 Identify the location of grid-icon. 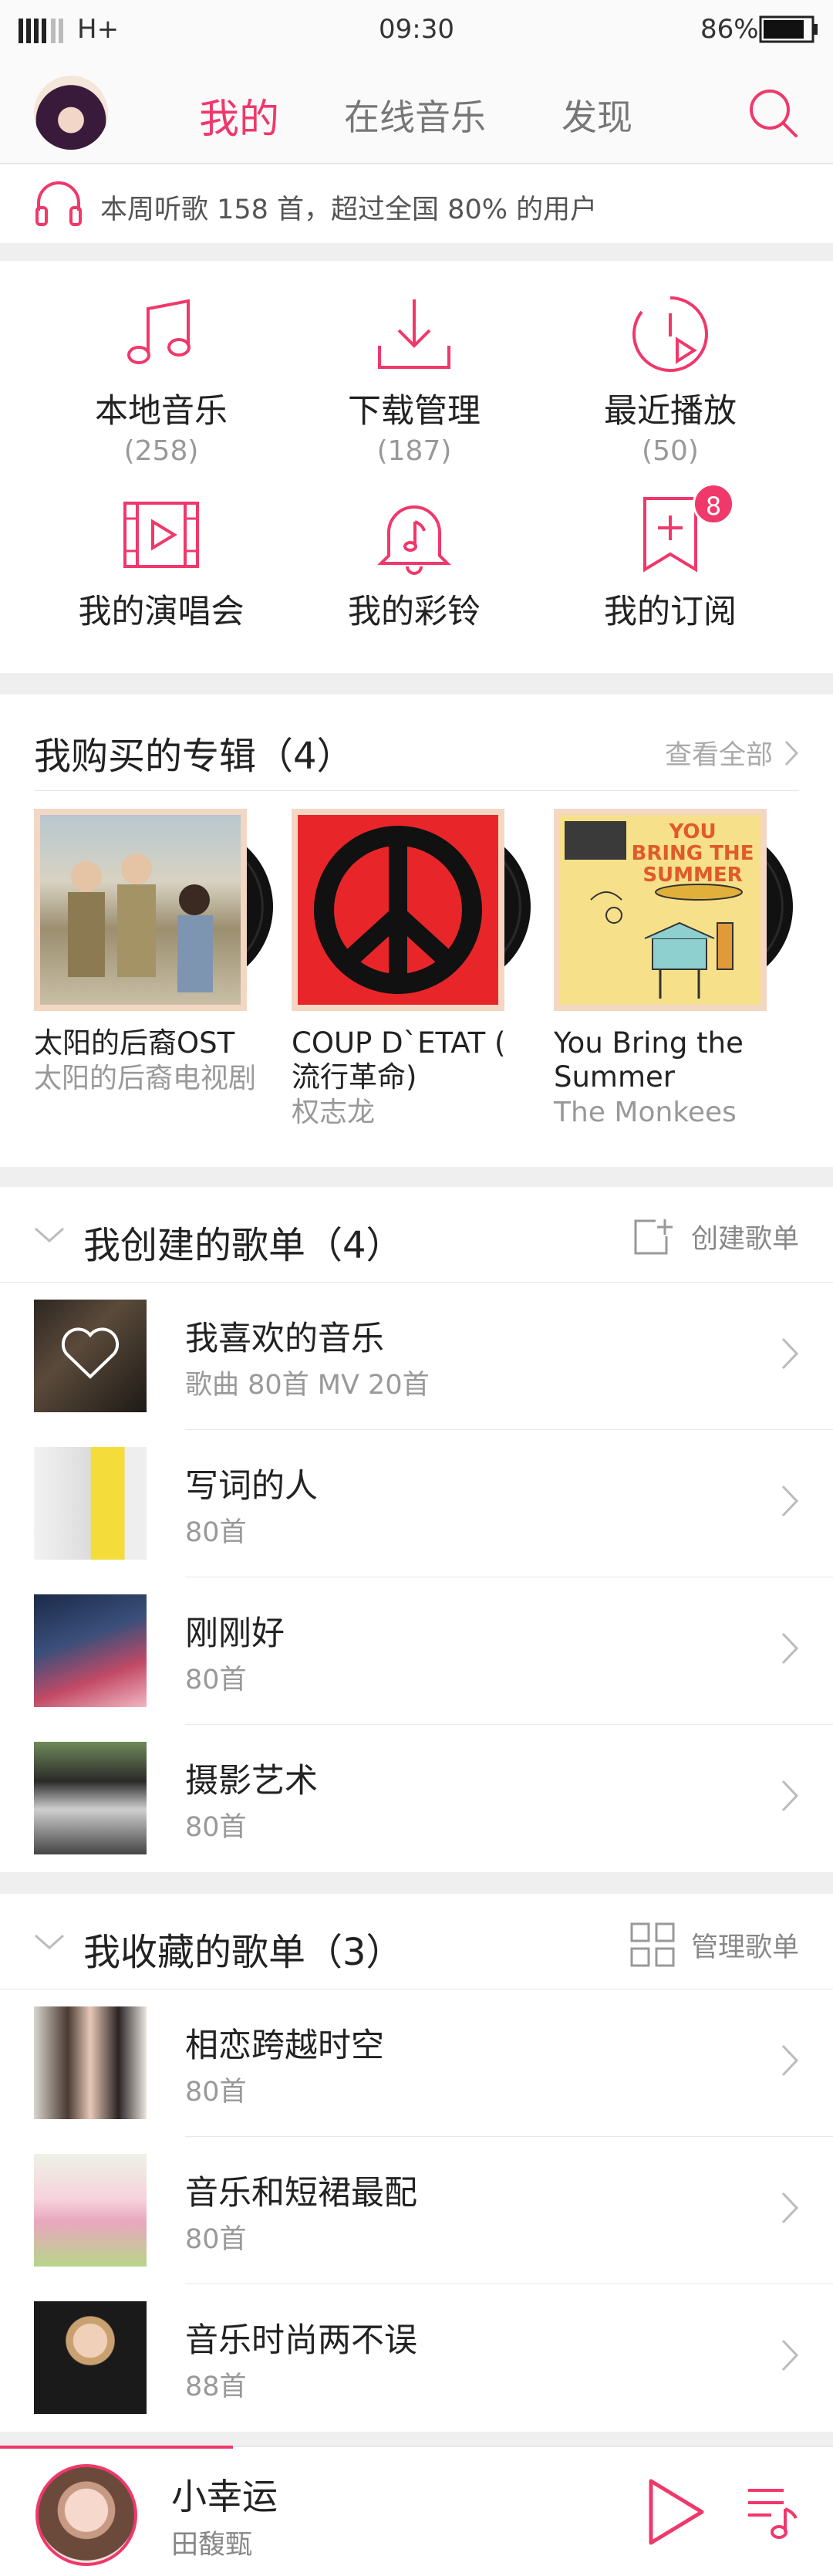
(652, 1944).